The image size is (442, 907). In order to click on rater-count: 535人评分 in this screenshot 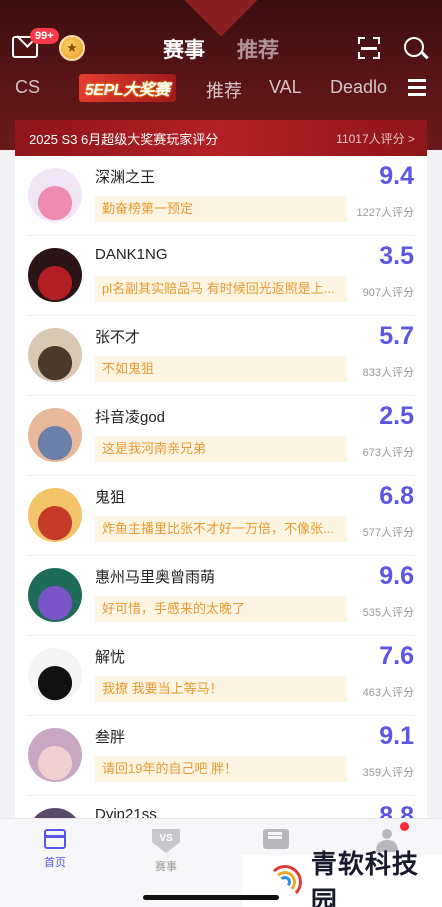, I will do `click(388, 613)`.